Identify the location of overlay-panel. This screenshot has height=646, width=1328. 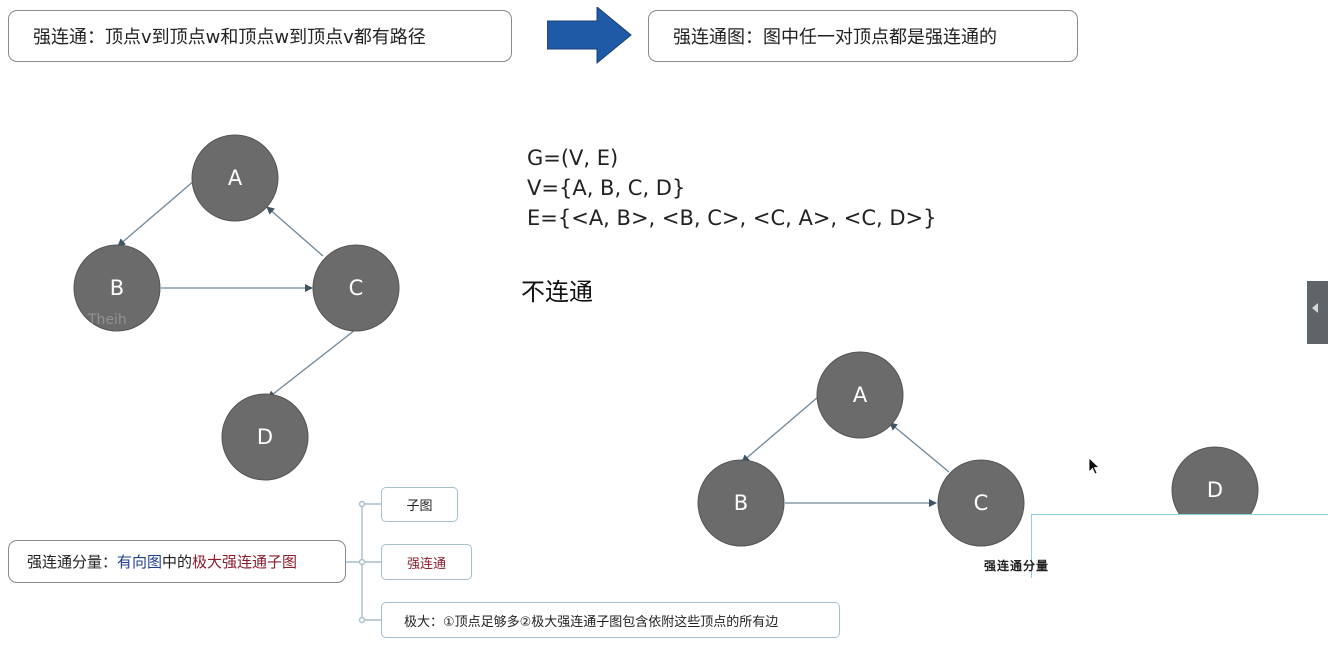
(1179, 546).